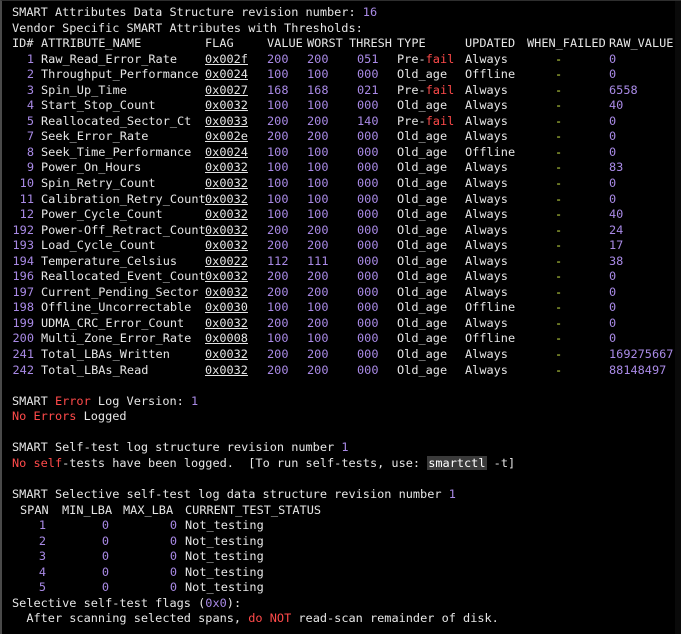  What do you see at coordinates (224, 571) in the screenshot?
I see `span-status: Not_testing` at bounding box center [224, 571].